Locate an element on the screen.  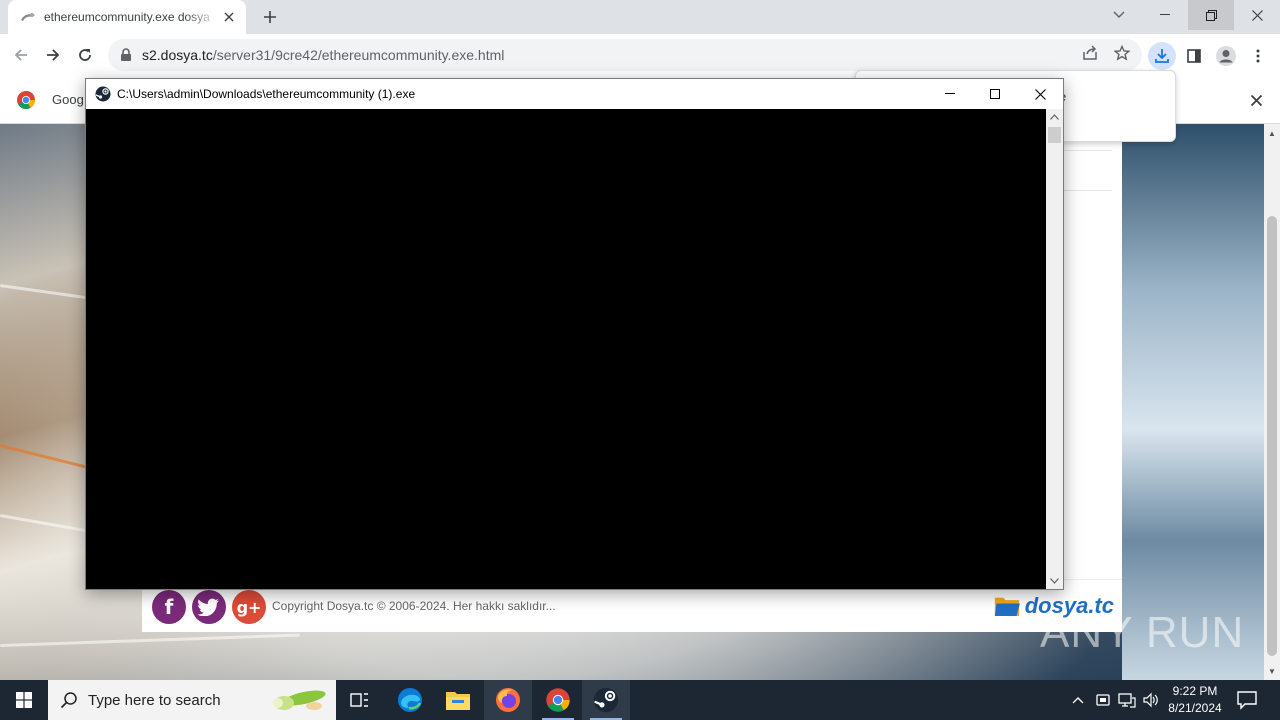
page-scrollbar: ▲ ▼ is located at coordinates (1272, 402).